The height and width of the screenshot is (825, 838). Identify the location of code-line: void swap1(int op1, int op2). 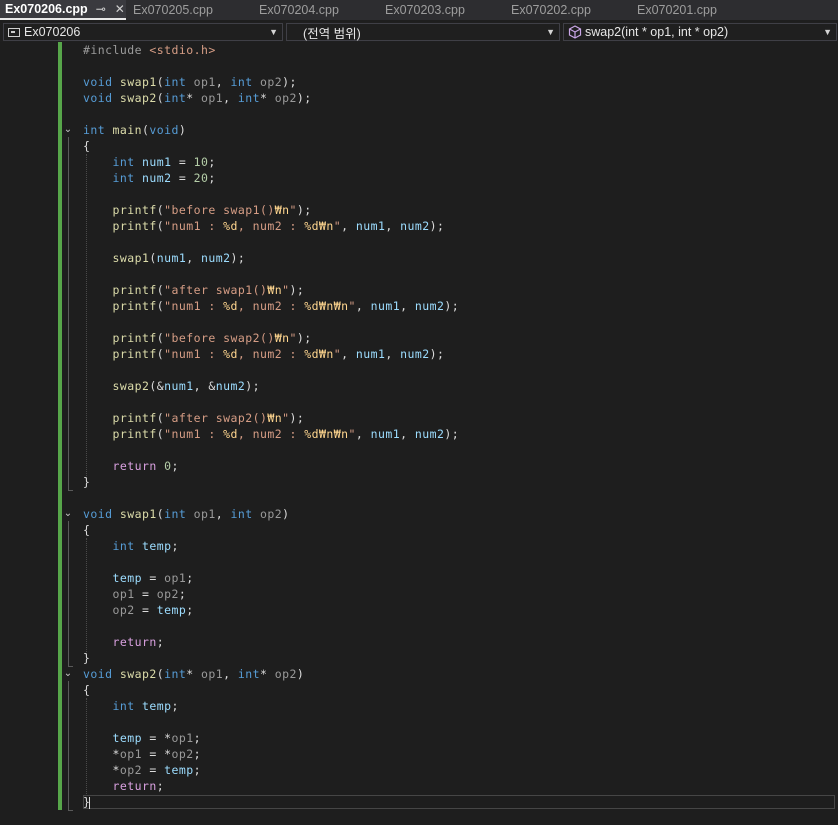
(271, 514).